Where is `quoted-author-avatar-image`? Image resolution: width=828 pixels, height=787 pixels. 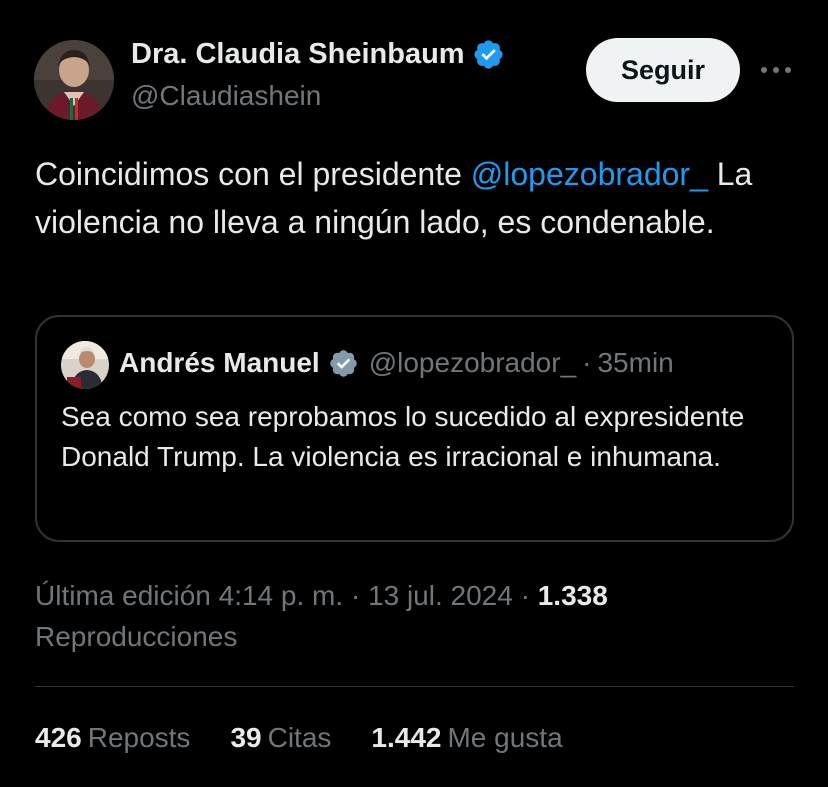 quoted-author-avatar-image is located at coordinates (85, 365).